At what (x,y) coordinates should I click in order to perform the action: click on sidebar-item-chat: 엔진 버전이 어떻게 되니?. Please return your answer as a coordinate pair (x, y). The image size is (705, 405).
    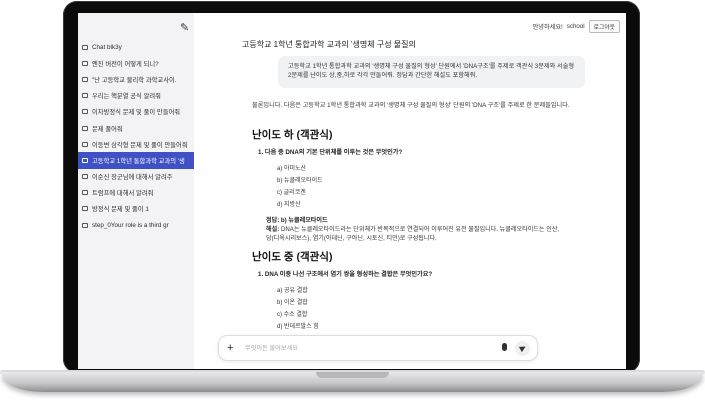
    Looking at the image, I should click on (136, 63).